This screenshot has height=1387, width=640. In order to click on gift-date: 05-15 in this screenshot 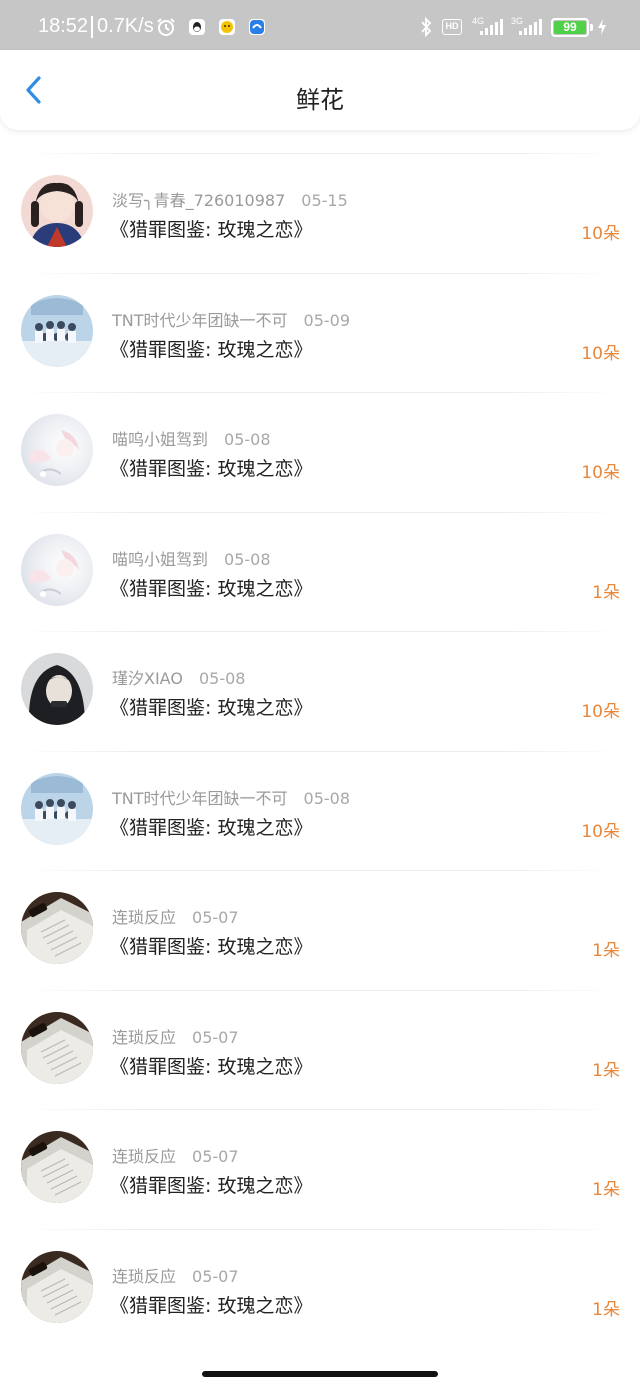, I will do `click(324, 200)`.